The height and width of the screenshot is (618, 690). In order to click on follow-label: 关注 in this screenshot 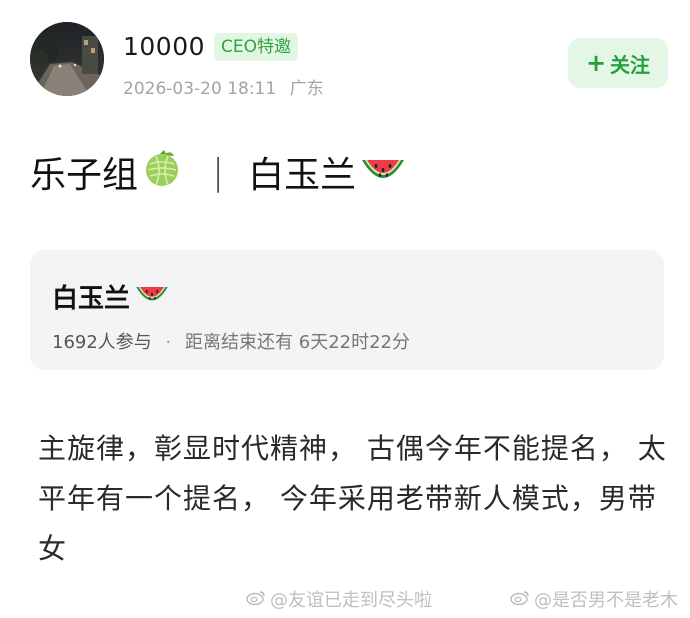, I will do `click(630, 64)`.